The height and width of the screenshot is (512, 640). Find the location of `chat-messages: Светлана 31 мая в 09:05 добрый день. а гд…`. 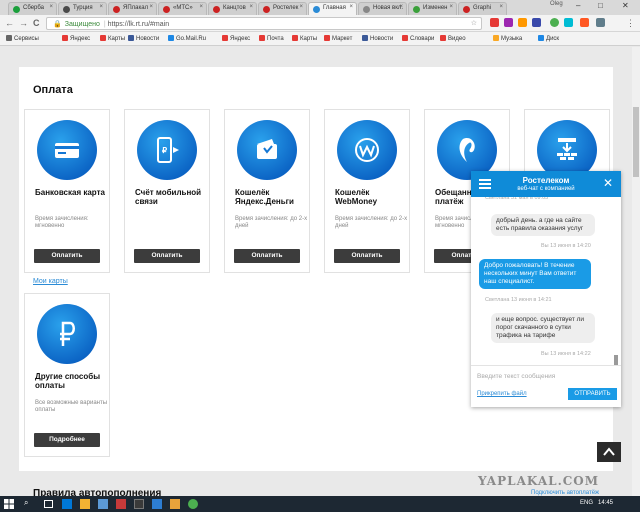

chat-messages: Светлана 31 мая в 09:05 добрый день. а гд… is located at coordinates (546, 281).